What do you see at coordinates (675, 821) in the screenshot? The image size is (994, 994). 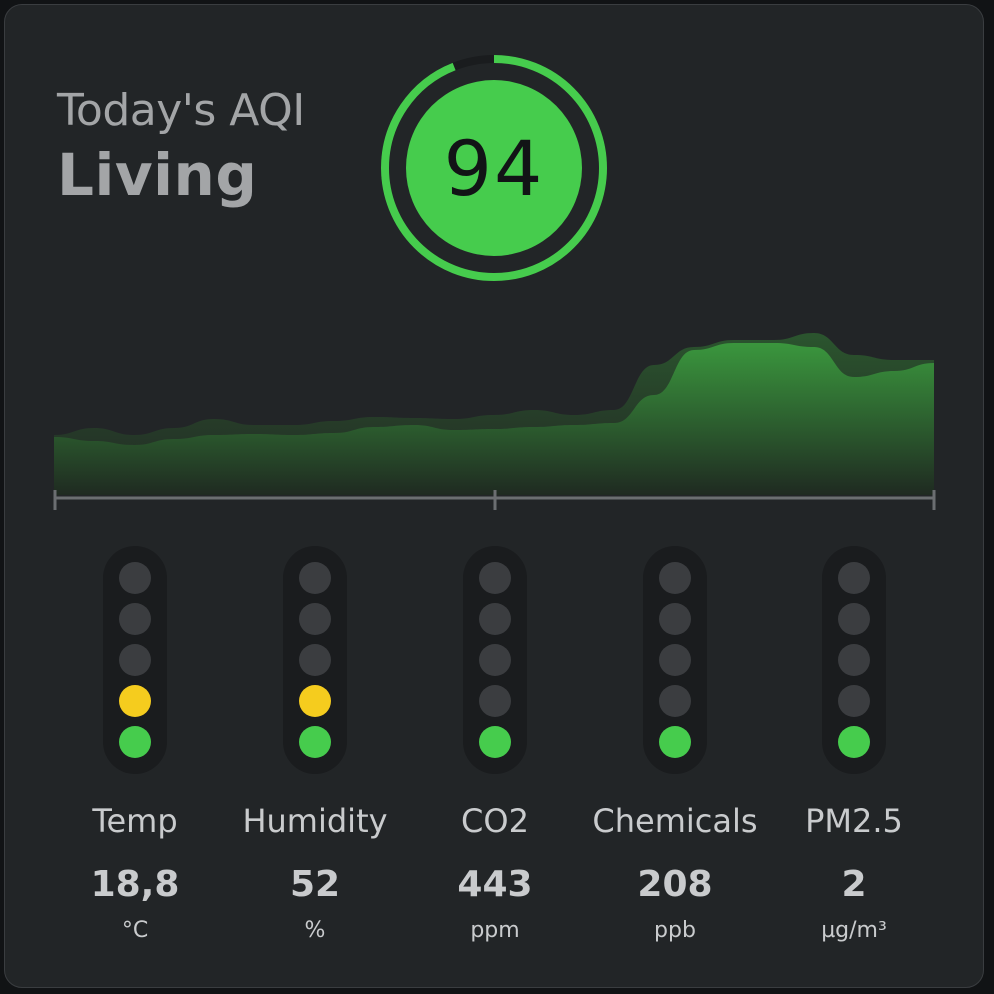 I see `metric-label: Chemicals` at bounding box center [675, 821].